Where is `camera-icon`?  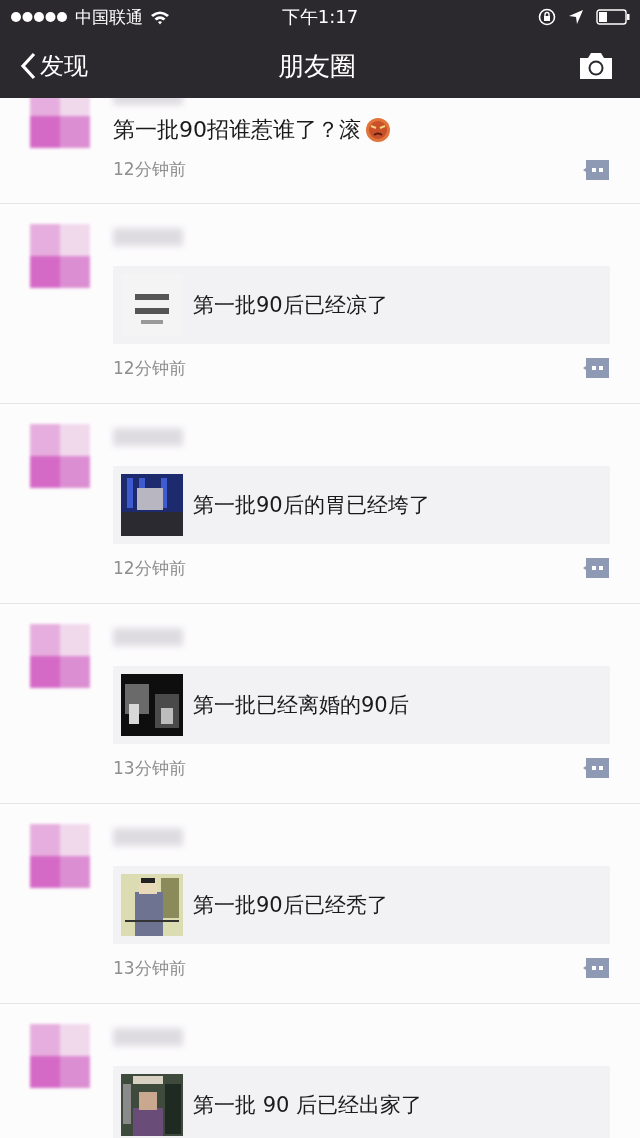 camera-icon is located at coordinates (596, 66).